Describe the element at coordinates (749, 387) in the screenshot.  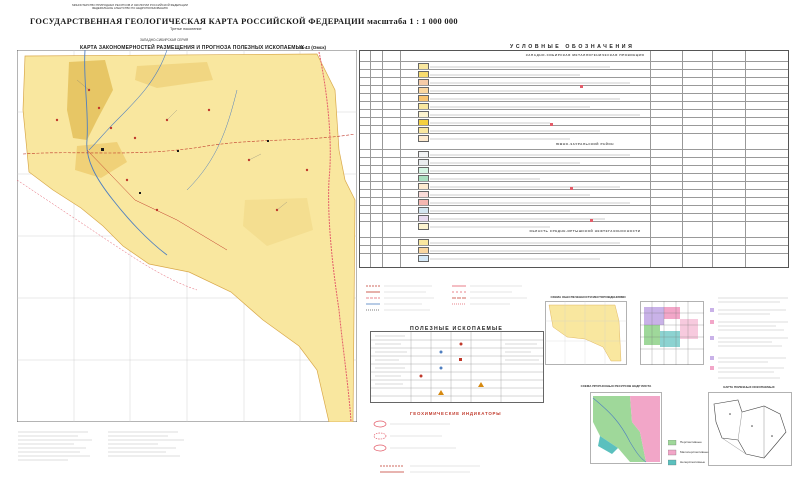
I see `inset-title: КАРТА ПОЛЕЗНЫХ ИСКОПАЕМЫХ` at that location.